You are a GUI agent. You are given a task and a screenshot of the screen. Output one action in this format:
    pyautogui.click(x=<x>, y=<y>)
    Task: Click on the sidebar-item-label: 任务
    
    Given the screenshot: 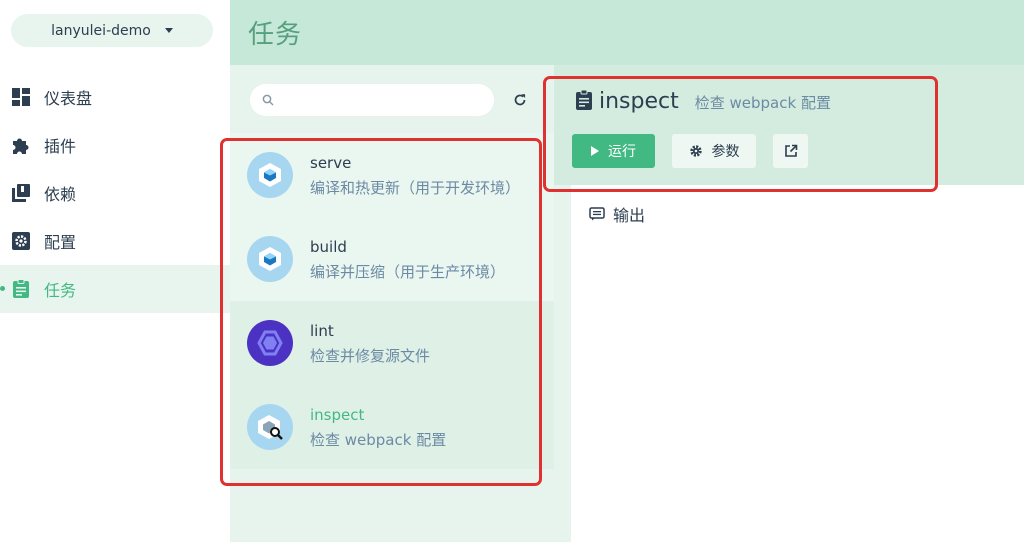 What is the action you would take?
    pyautogui.click(x=60, y=290)
    